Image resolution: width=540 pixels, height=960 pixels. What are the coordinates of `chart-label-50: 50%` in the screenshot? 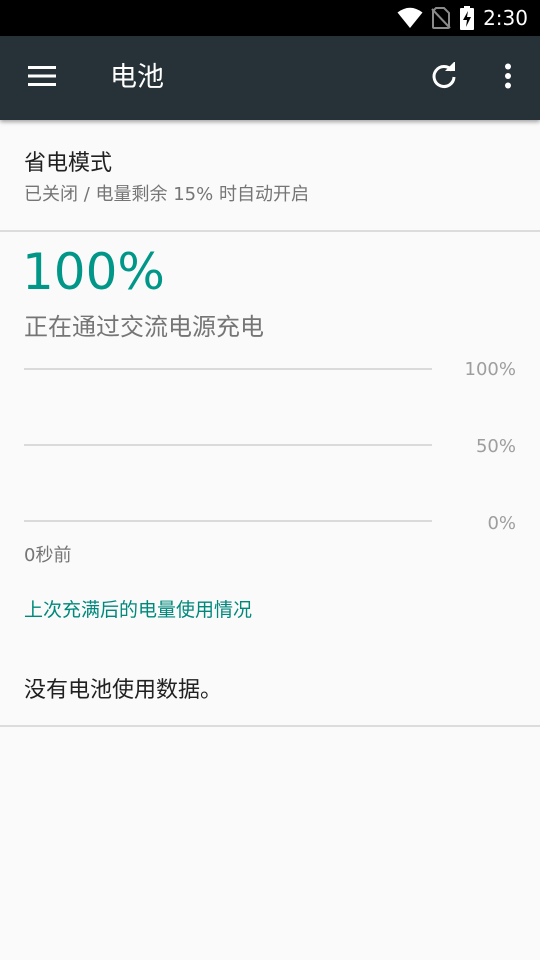 It's located at (495, 446).